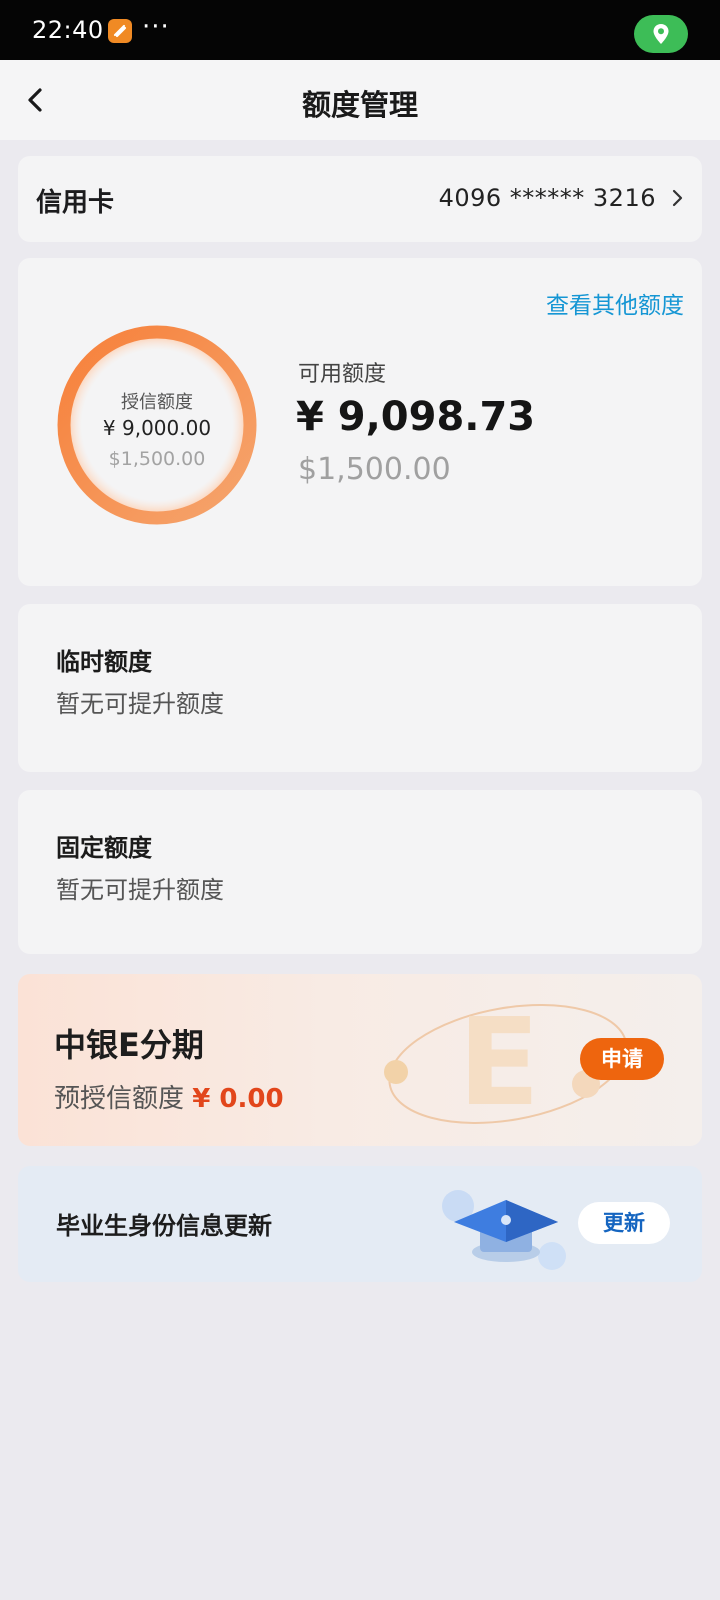 This screenshot has width=720, height=1600. What do you see at coordinates (129, 1045) in the screenshot?
I see `promo-title: 中银E分期` at bounding box center [129, 1045].